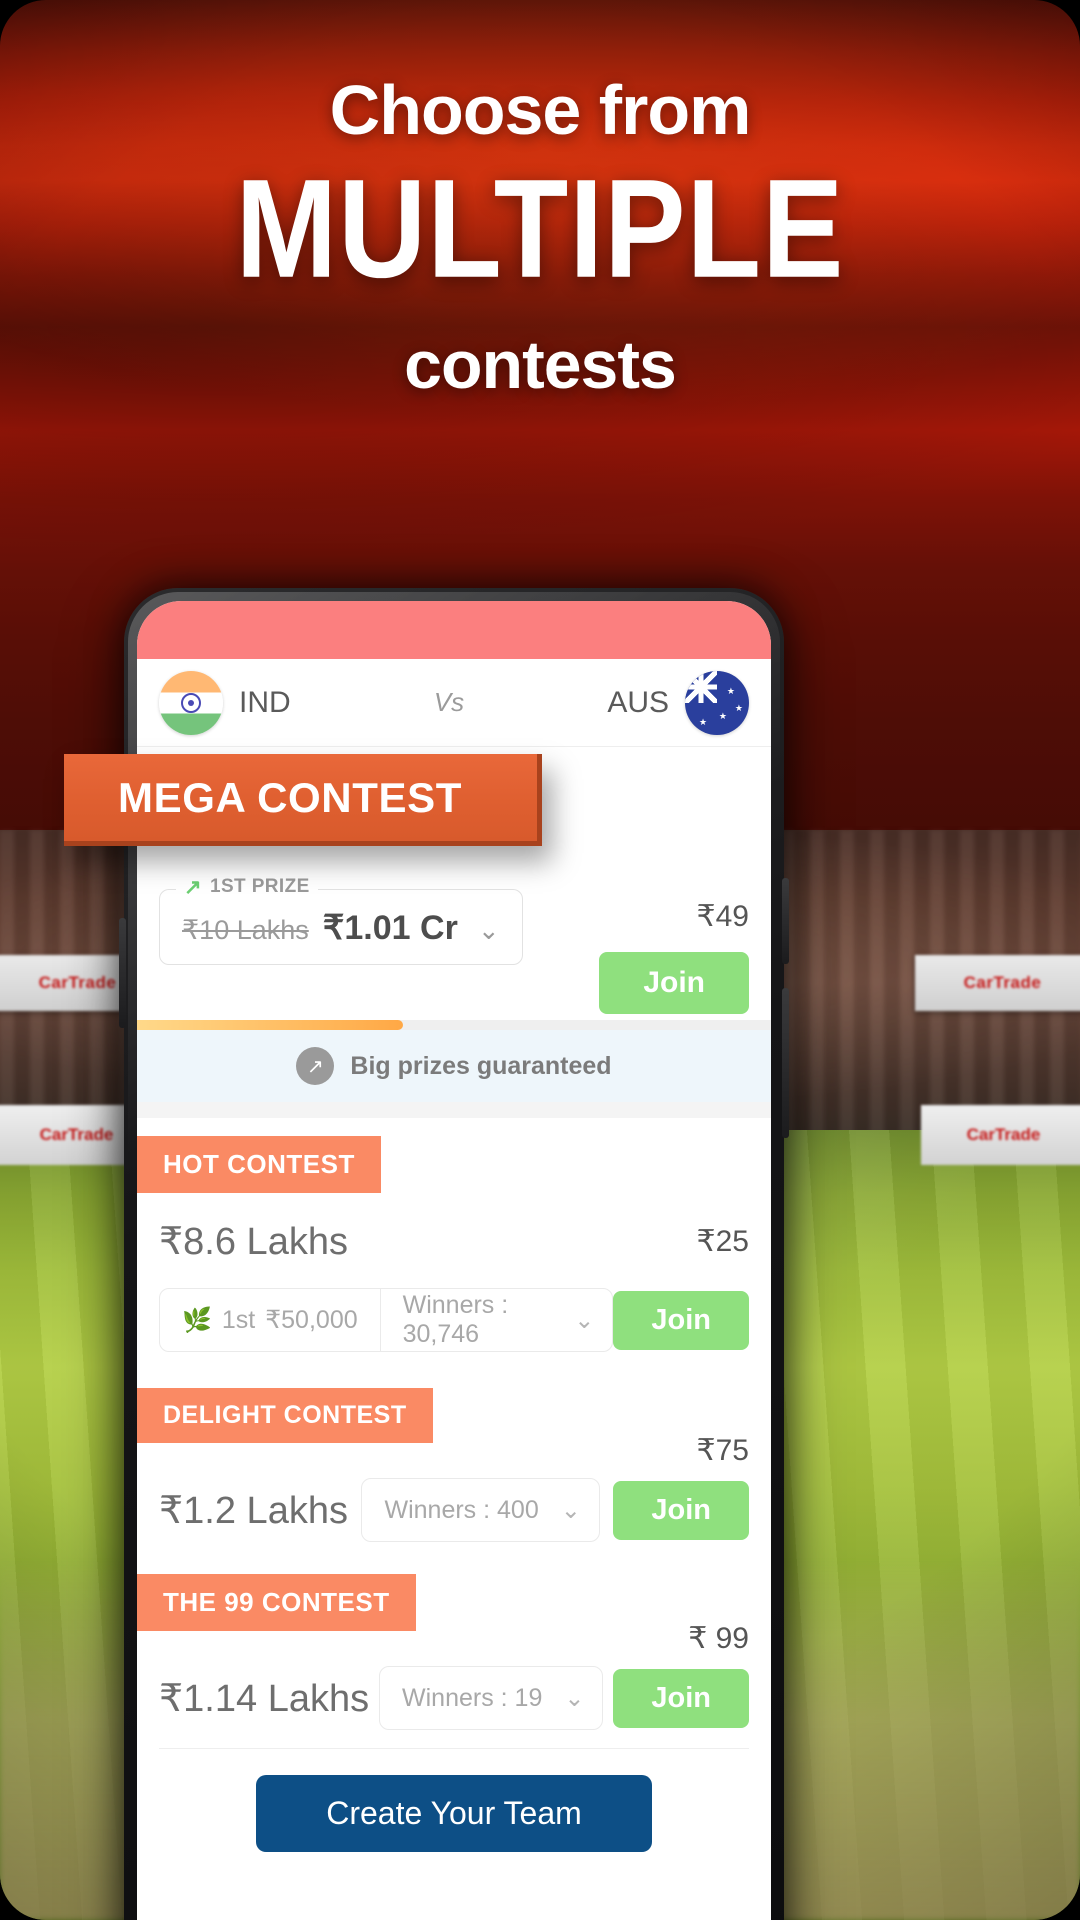 This screenshot has width=1080, height=1920. I want to click on ad-board-right: CarTrade, so click(997, 983).